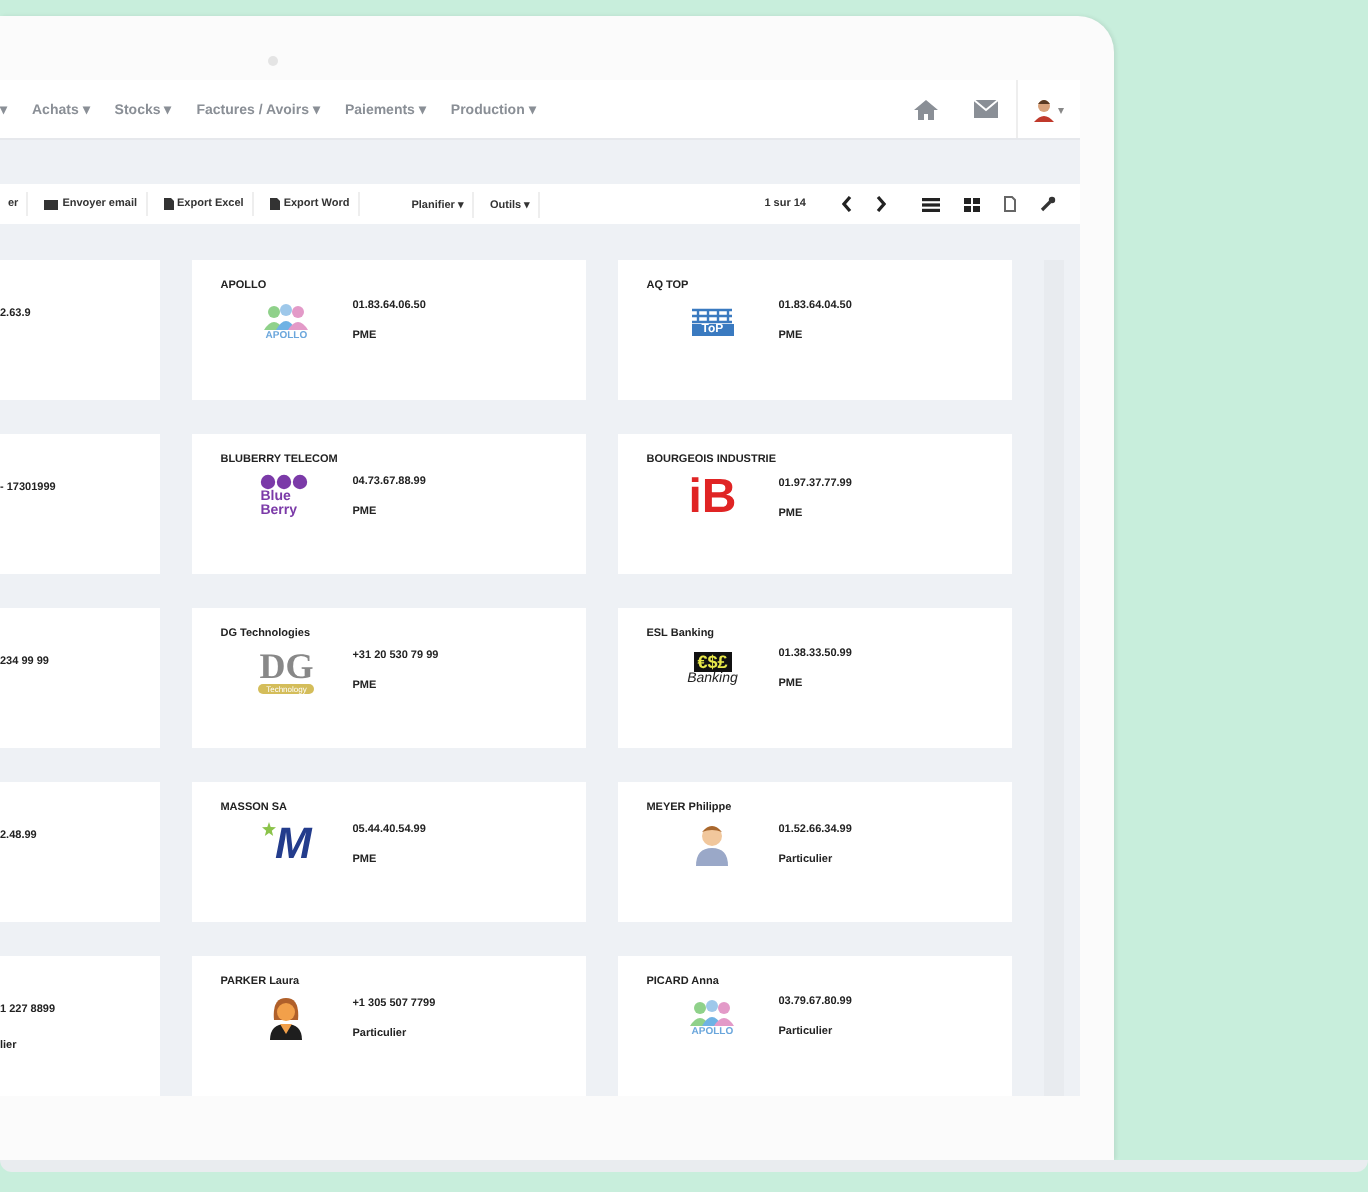 The image size is (1368, 1192). What do you see at coordinates (926, 109) in the screenshot?
I see `home-icon` at bounding box center [926, 109].